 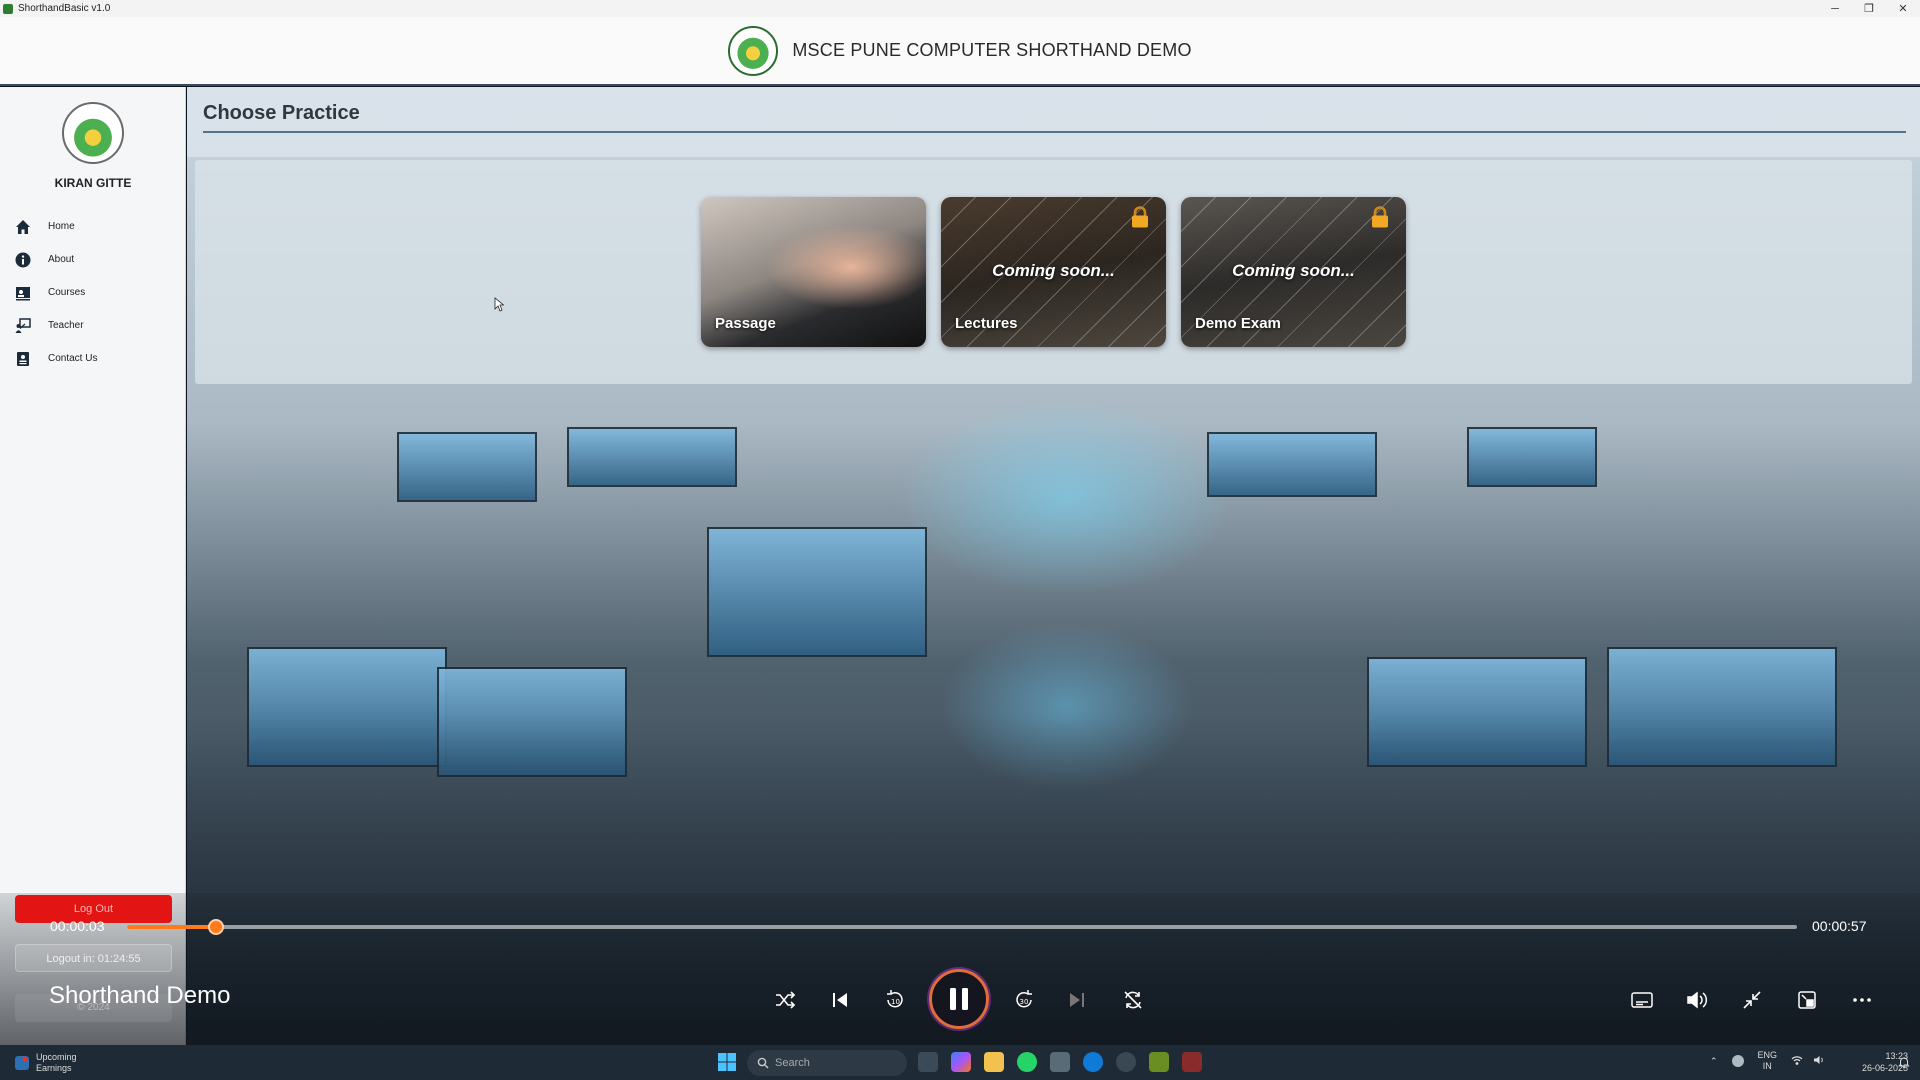 I want to click on sidebar-item-label: Courses, so click(x=67, y=292).